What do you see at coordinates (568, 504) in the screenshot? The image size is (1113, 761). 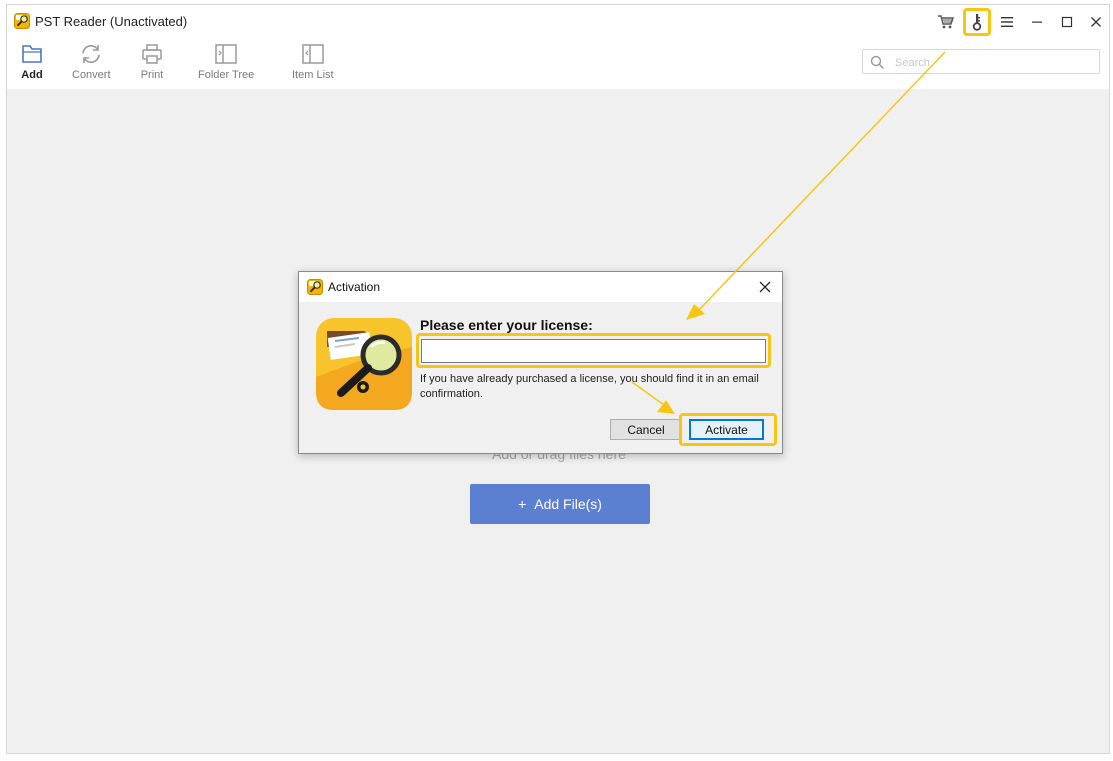 I see `add-files-label: Add File(s)` at bounding box center [568, 504].